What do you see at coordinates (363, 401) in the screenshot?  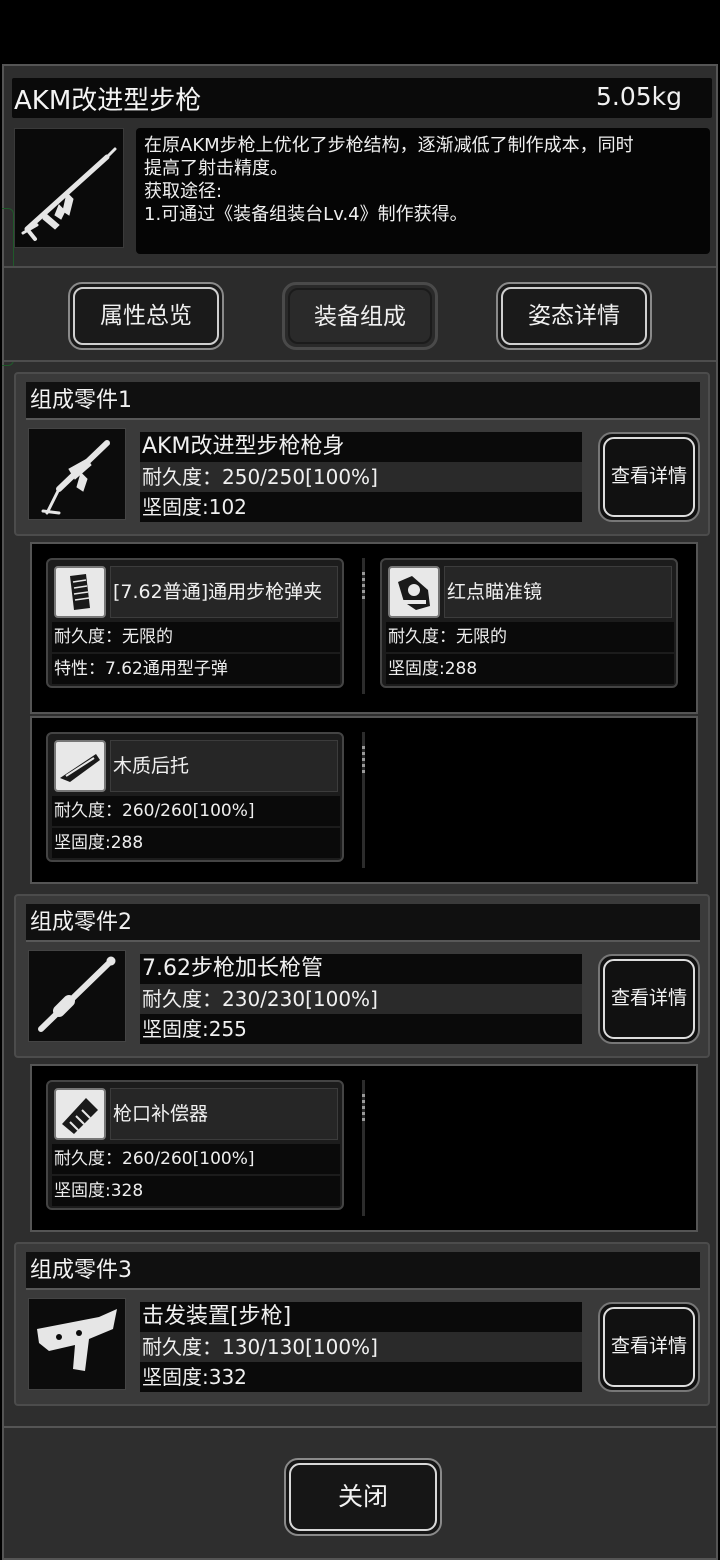 I see `part-title: 组成零件1` at bounding box center [363, 401].